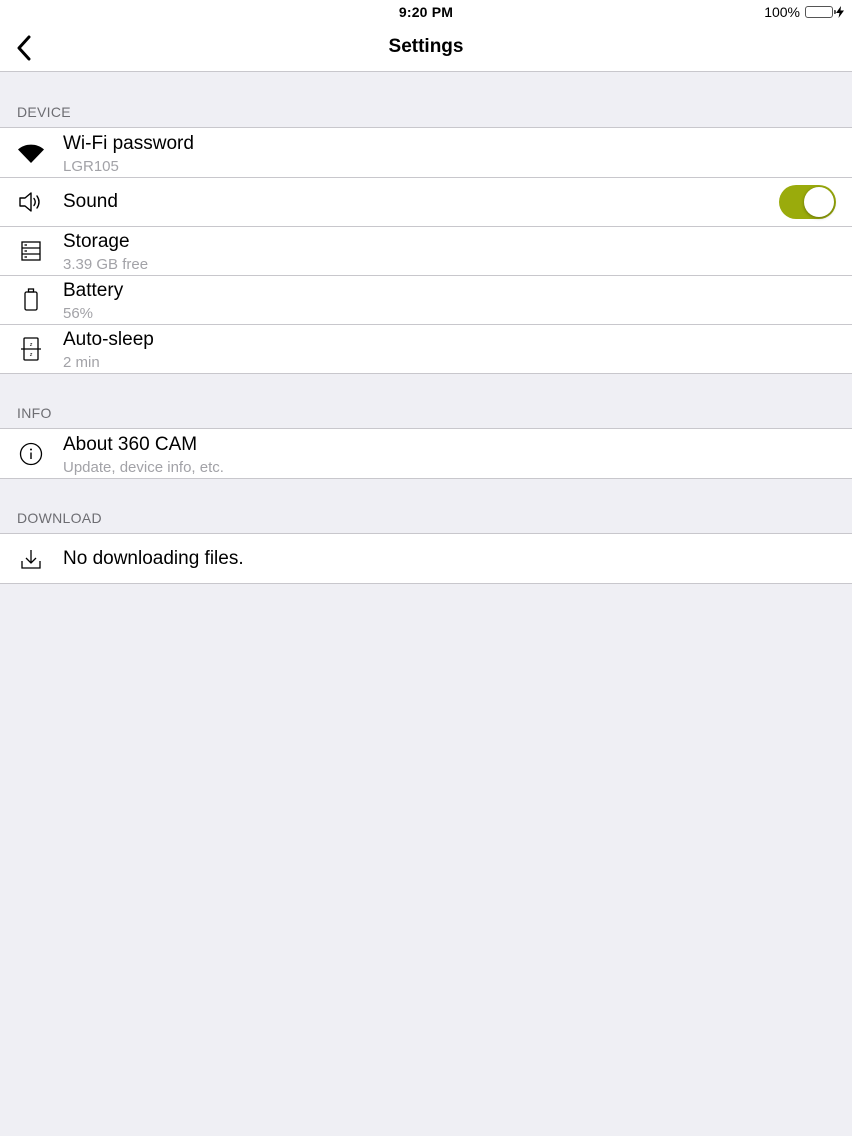 Image resolution: width=852 pixels, height=1136 pixels. What do you see at coordinates (59, 518) in the screenshot?
I see `section-header-download: DOWNLOAD` at bounding box center [59, 518].